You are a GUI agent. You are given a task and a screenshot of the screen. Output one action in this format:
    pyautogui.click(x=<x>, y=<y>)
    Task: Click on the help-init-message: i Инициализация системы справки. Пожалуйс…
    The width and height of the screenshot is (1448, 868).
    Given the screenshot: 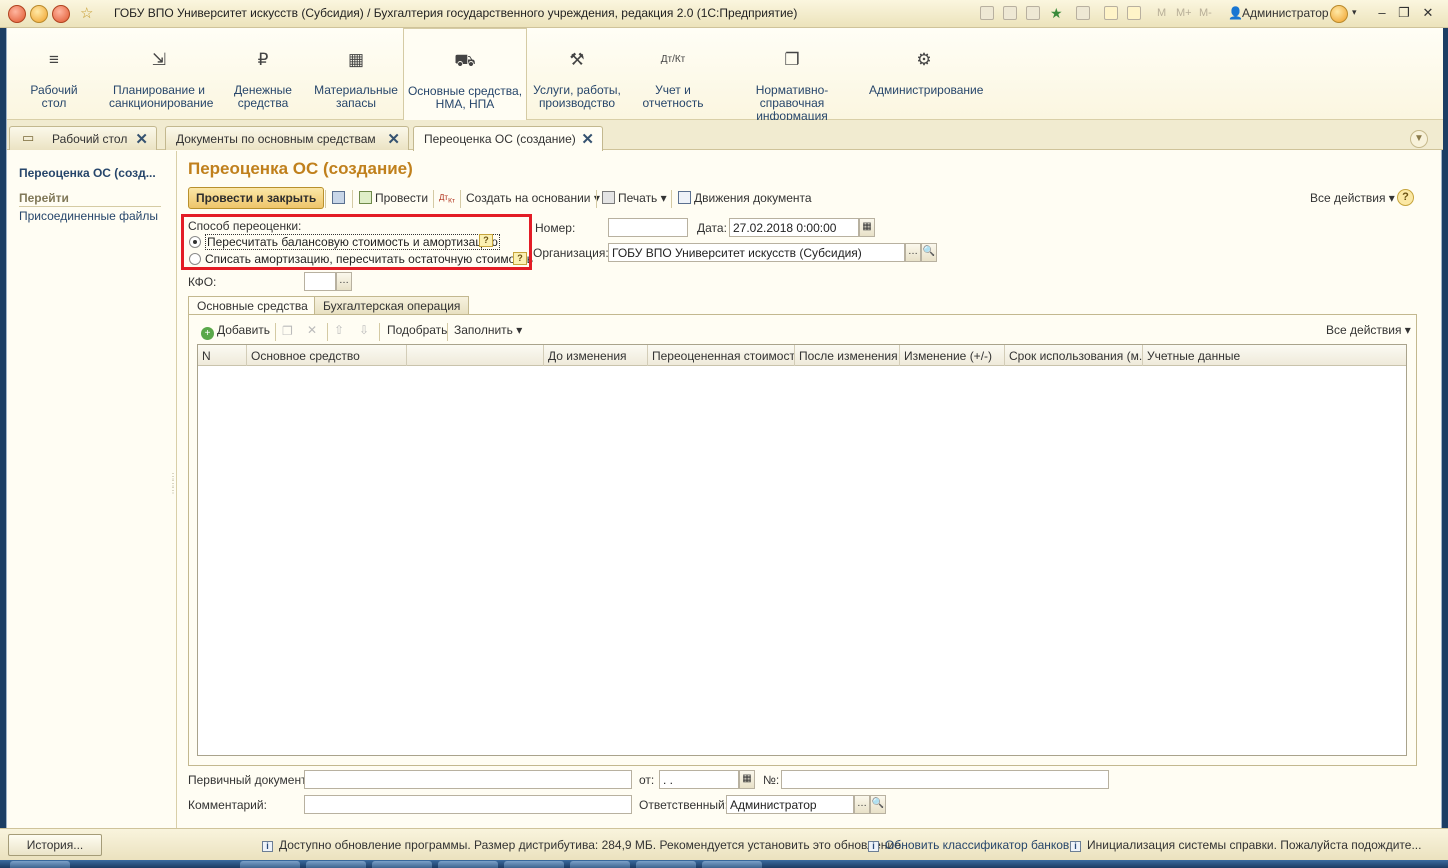 What is the action you would take?
    pyautogui.click(x=1245, y=845)
    